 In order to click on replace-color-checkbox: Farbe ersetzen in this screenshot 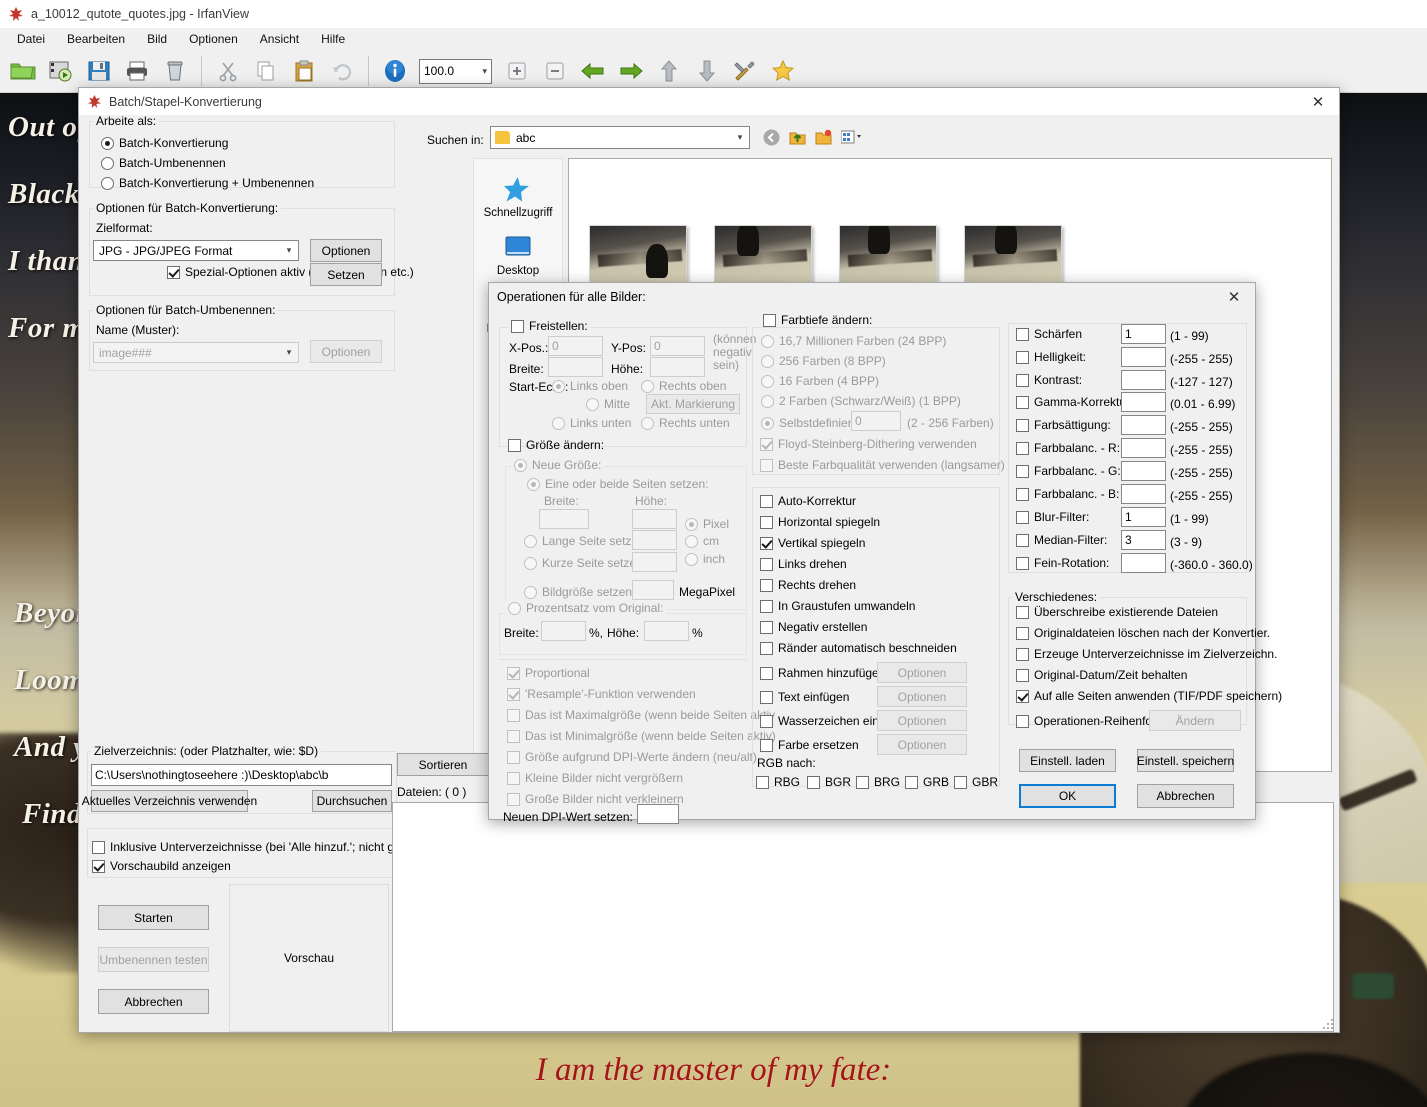, I will do `click(809, 745)`.